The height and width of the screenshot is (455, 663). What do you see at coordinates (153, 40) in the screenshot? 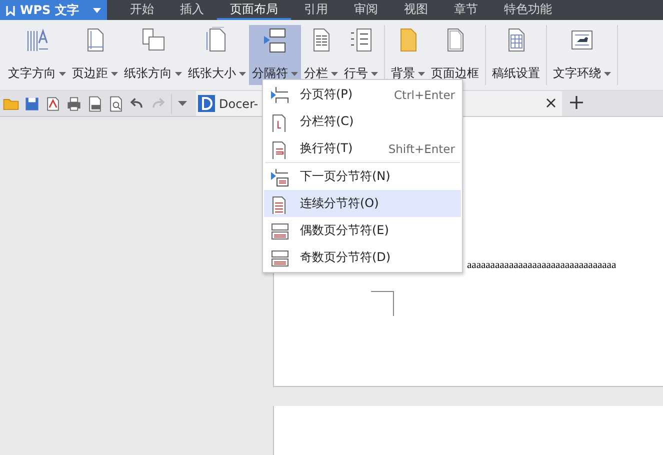
I see `orientation-icon` at bounding box center [153, 40].